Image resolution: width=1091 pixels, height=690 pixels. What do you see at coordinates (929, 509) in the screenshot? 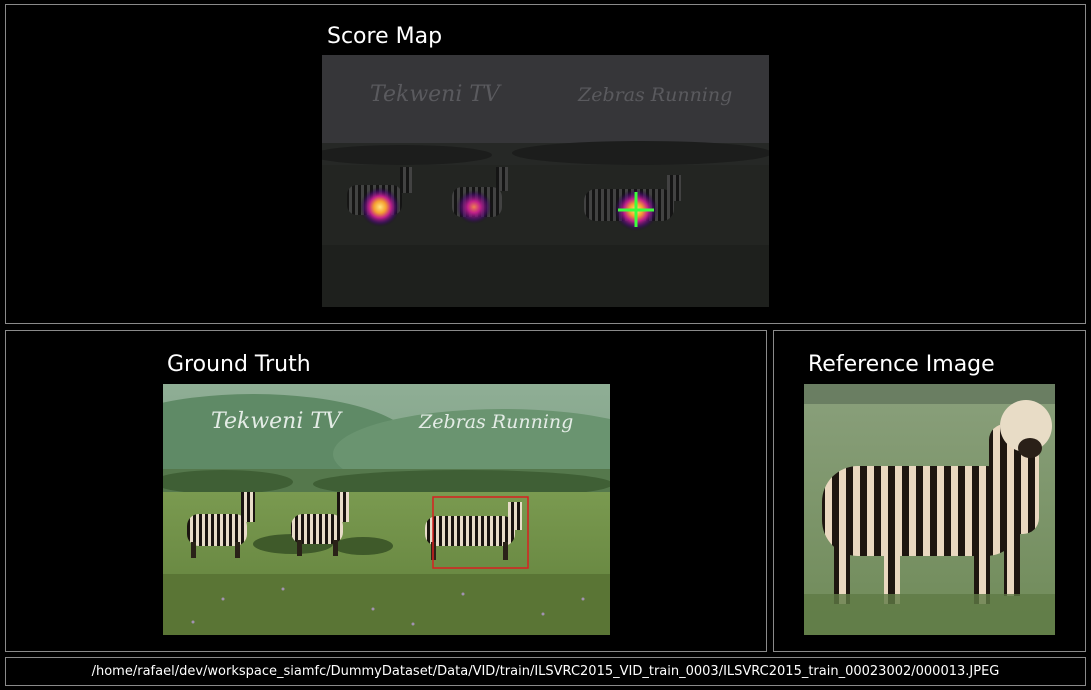
I see `reference-image` at bounding box center [929, 509].